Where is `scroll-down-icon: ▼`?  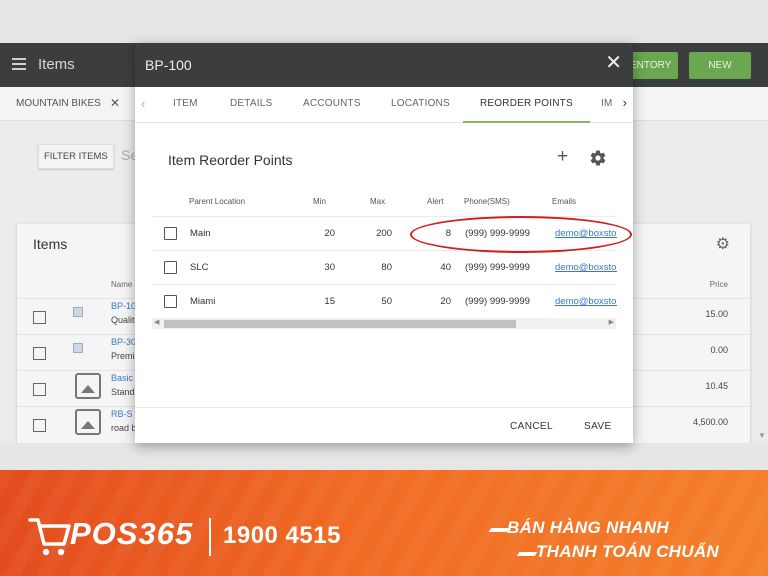
scroll-down-icon: ▼ is located at coordinates (762, 435).